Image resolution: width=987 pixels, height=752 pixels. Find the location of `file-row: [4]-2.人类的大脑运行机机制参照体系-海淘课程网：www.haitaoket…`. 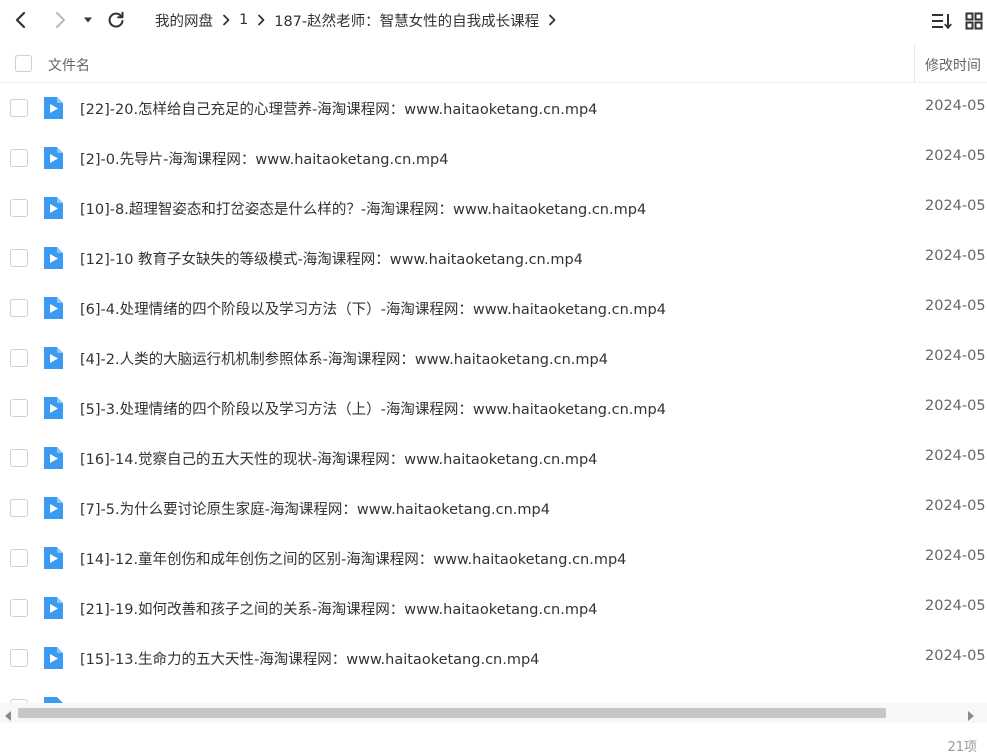

file-row: [4]-2.人类的大脑运行机机制参照体系-海淘课程网：www.haitaoket… is located at coordinates (493, 358).